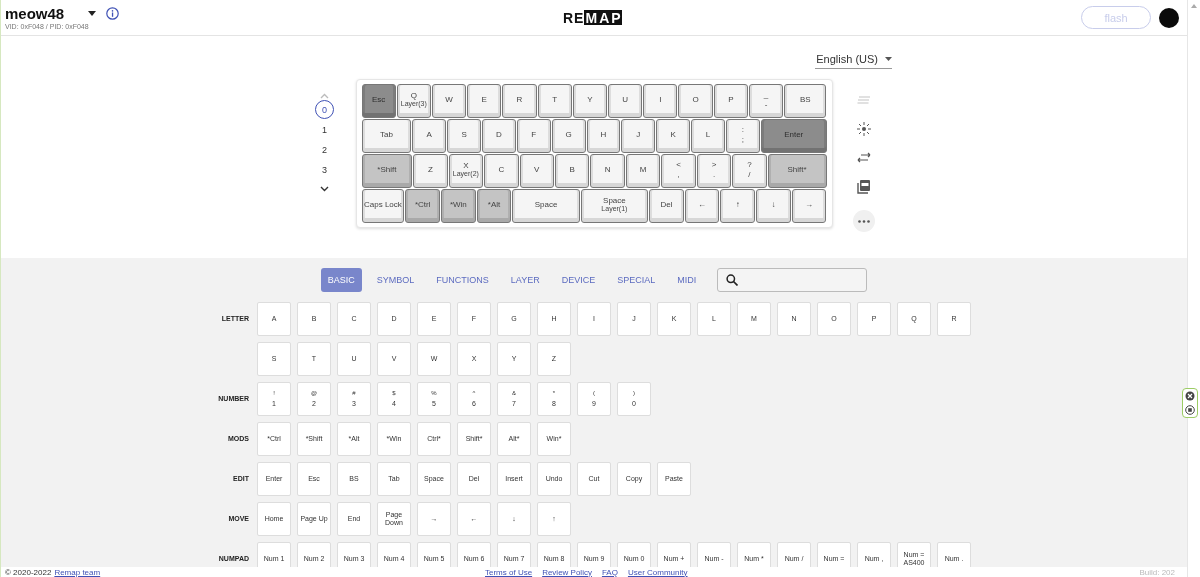  Describe the element at coordinates (702, 206) in the screenshot. I see `keyboard-key: ←` at that location.